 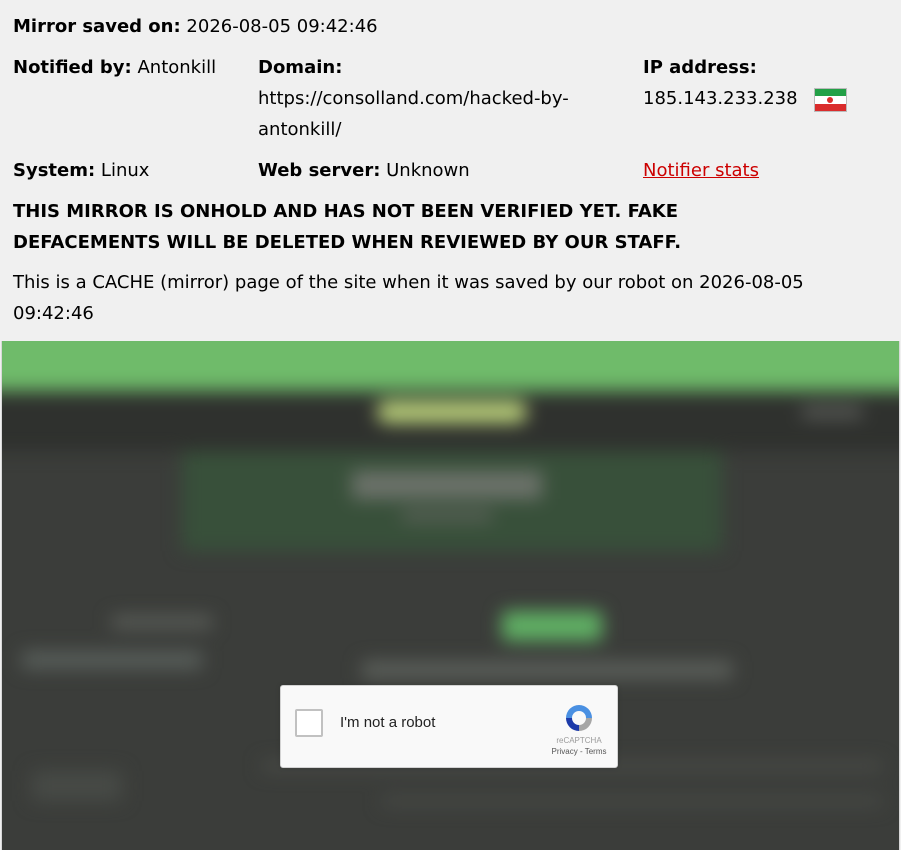 I want to click on web-server-value: Unknown, so click(x=428, y=170).